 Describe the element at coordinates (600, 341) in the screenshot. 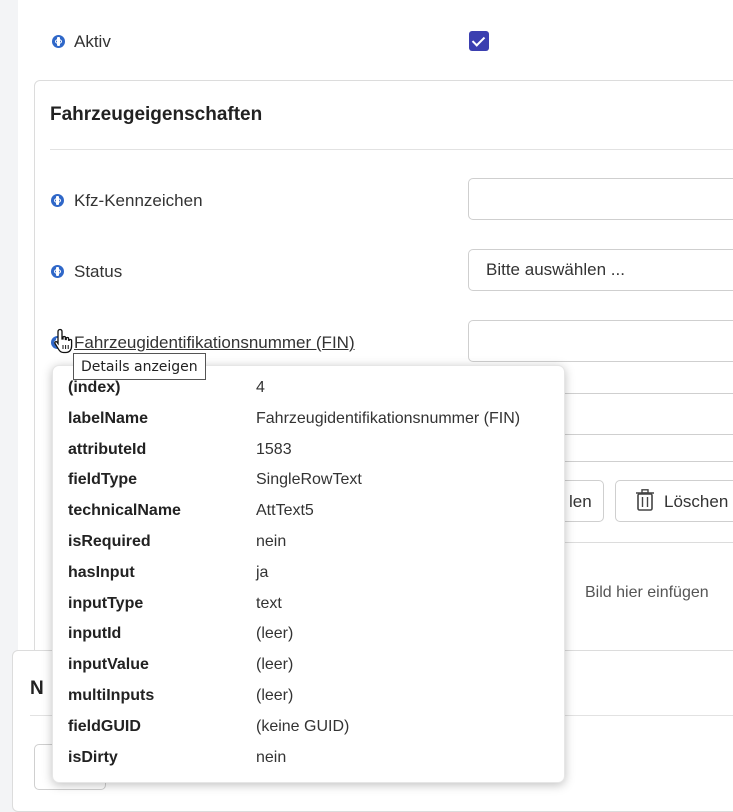

I see `fin-input` at that location.